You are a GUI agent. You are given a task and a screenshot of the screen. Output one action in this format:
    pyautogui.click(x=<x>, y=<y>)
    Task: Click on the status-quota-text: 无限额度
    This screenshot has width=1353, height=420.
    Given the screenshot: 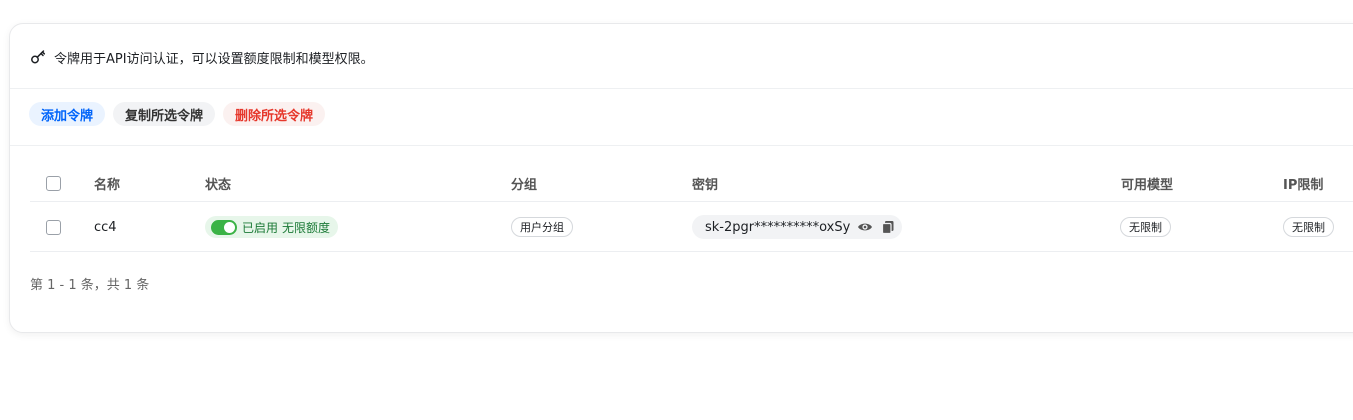 What is the action you would take?
    pyautogui.click(x=306, y=227)
    